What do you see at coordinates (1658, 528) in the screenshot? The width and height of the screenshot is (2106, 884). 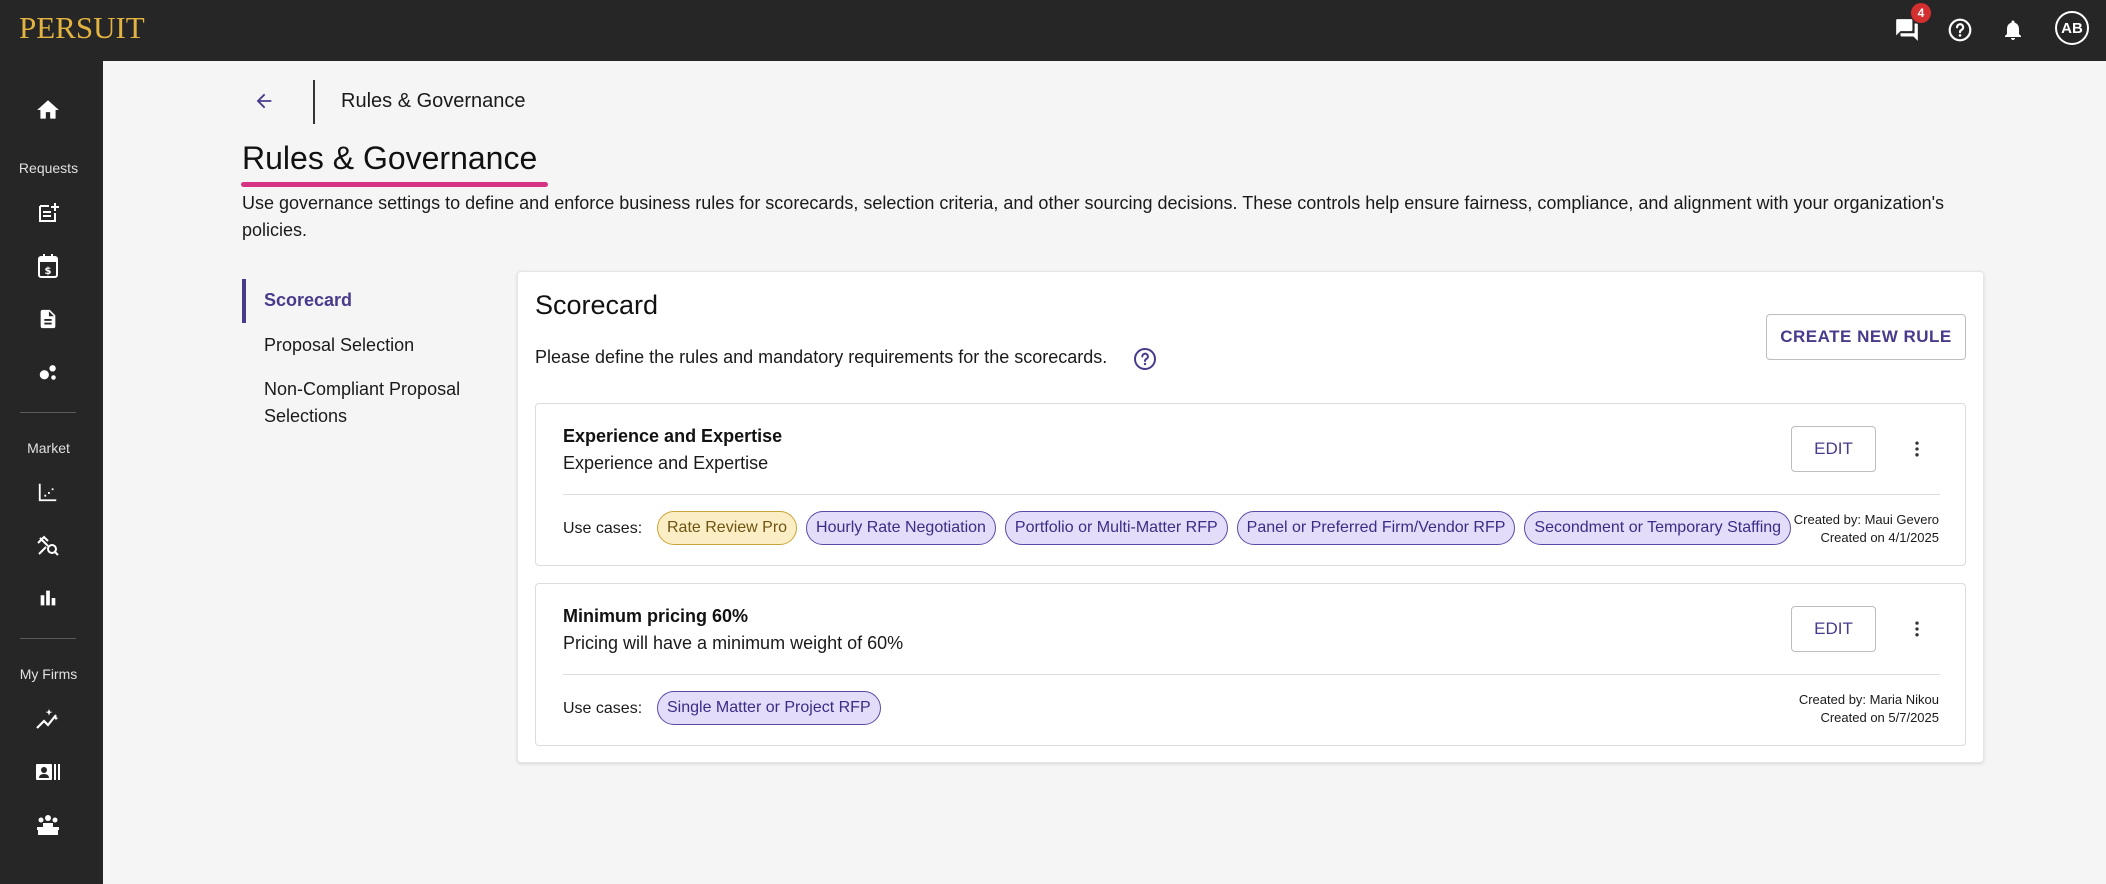 I see `use-case-chip: Secondment or Temporary Staffing` at bounding box center [1658, 528].